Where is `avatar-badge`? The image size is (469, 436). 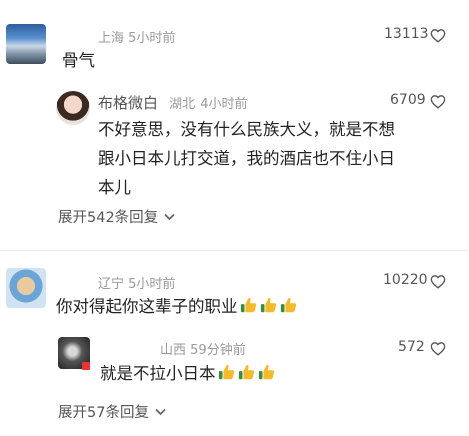 avatar-badge is located at coordinates (86, 366).